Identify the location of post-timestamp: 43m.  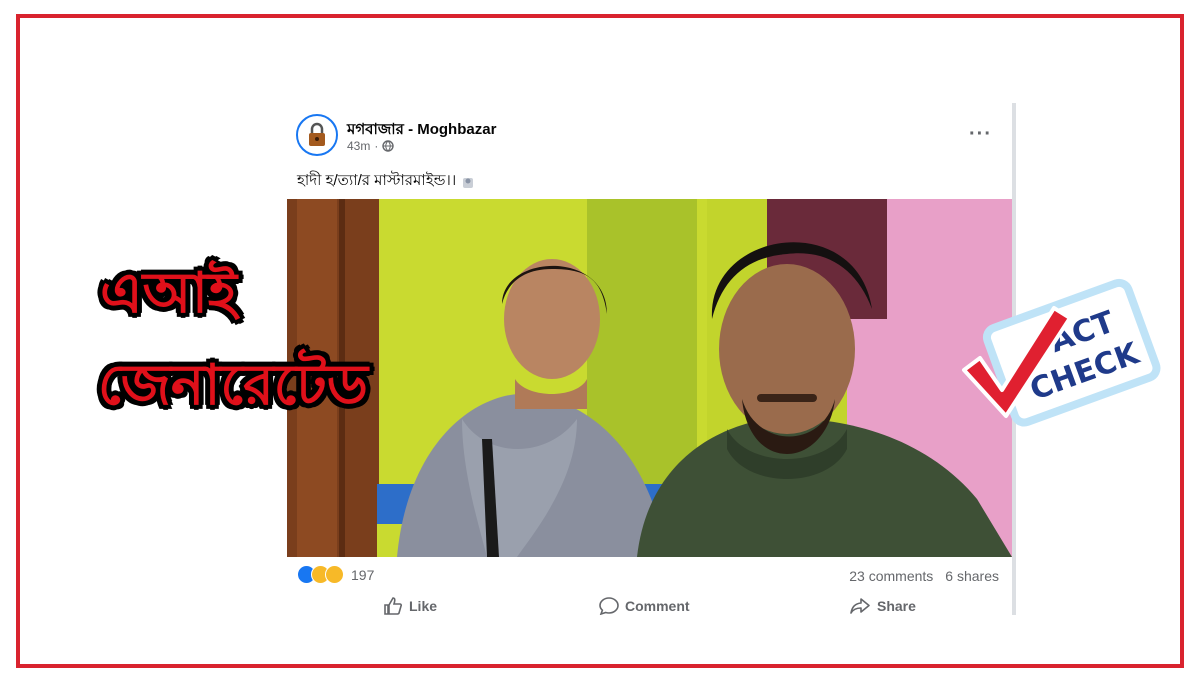
(358, 146).